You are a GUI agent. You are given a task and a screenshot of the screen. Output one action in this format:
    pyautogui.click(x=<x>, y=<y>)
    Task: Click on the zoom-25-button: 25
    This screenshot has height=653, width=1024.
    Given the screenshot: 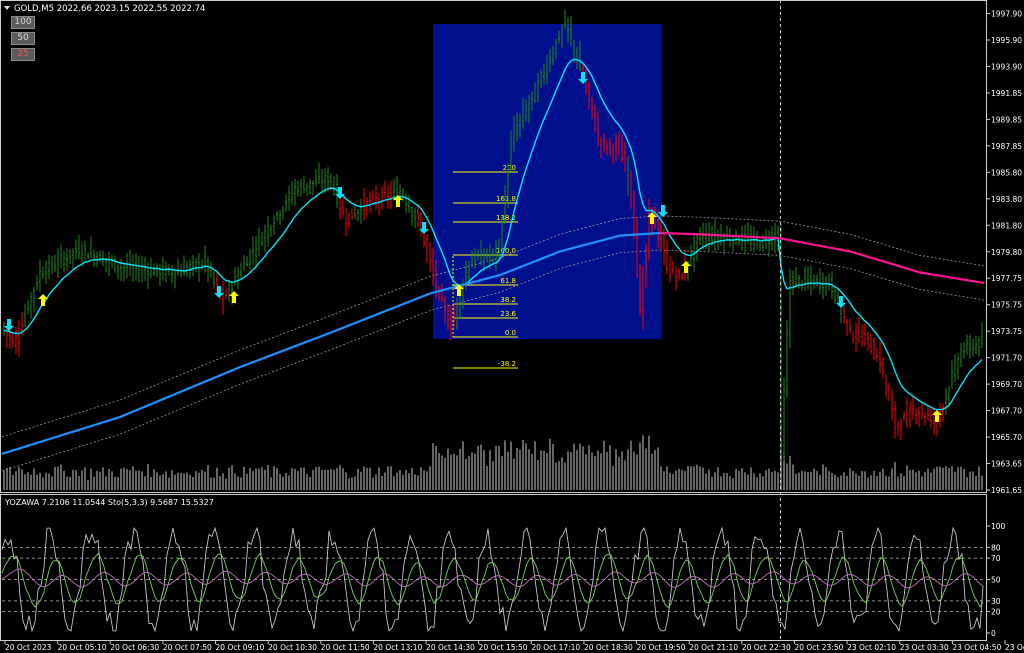 What is the action you would take?
    pyautogui.click(x=23, y=54)
    